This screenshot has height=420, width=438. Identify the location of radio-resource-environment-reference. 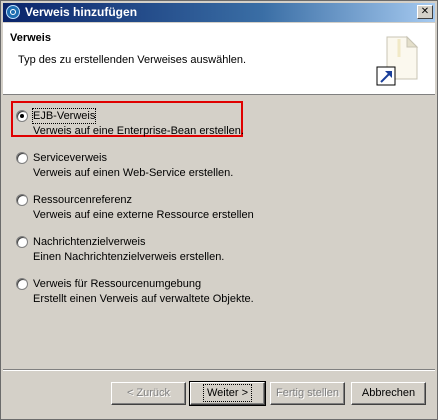
(22, 284).